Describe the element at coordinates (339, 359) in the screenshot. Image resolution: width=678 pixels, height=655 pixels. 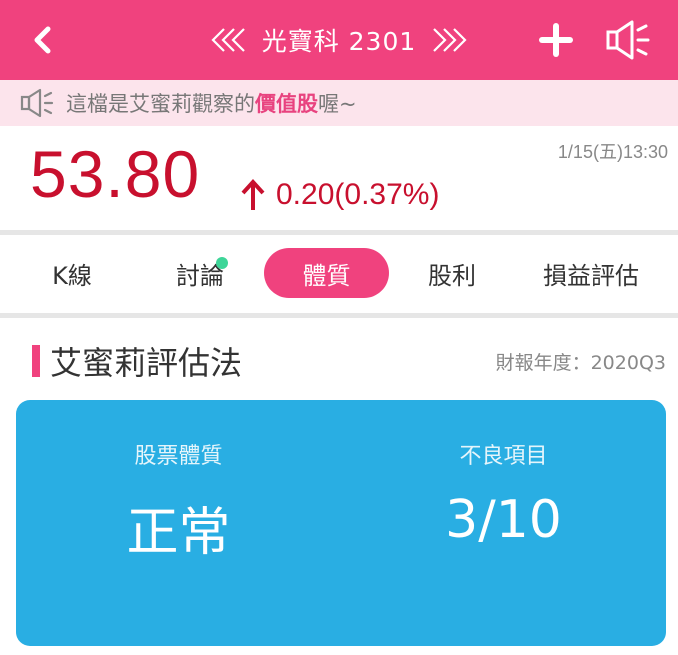
I see `section-header: 艾蜜莉評估法 財報年度：2020Q3` at that location.